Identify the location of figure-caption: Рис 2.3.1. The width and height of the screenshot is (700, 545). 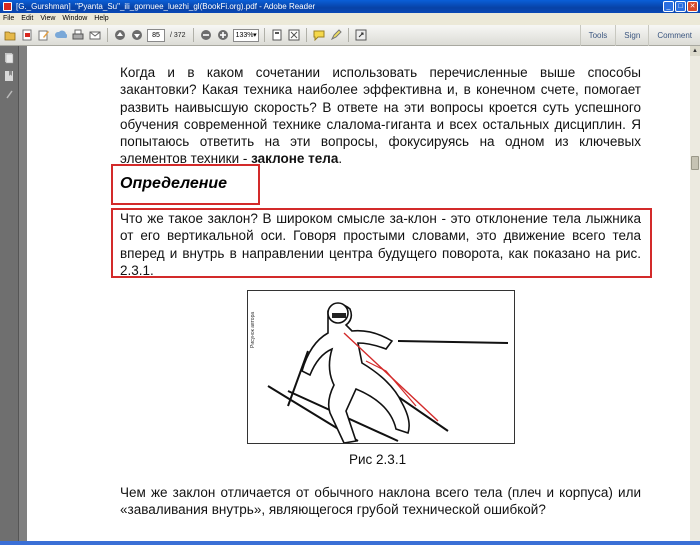
(378, 459).